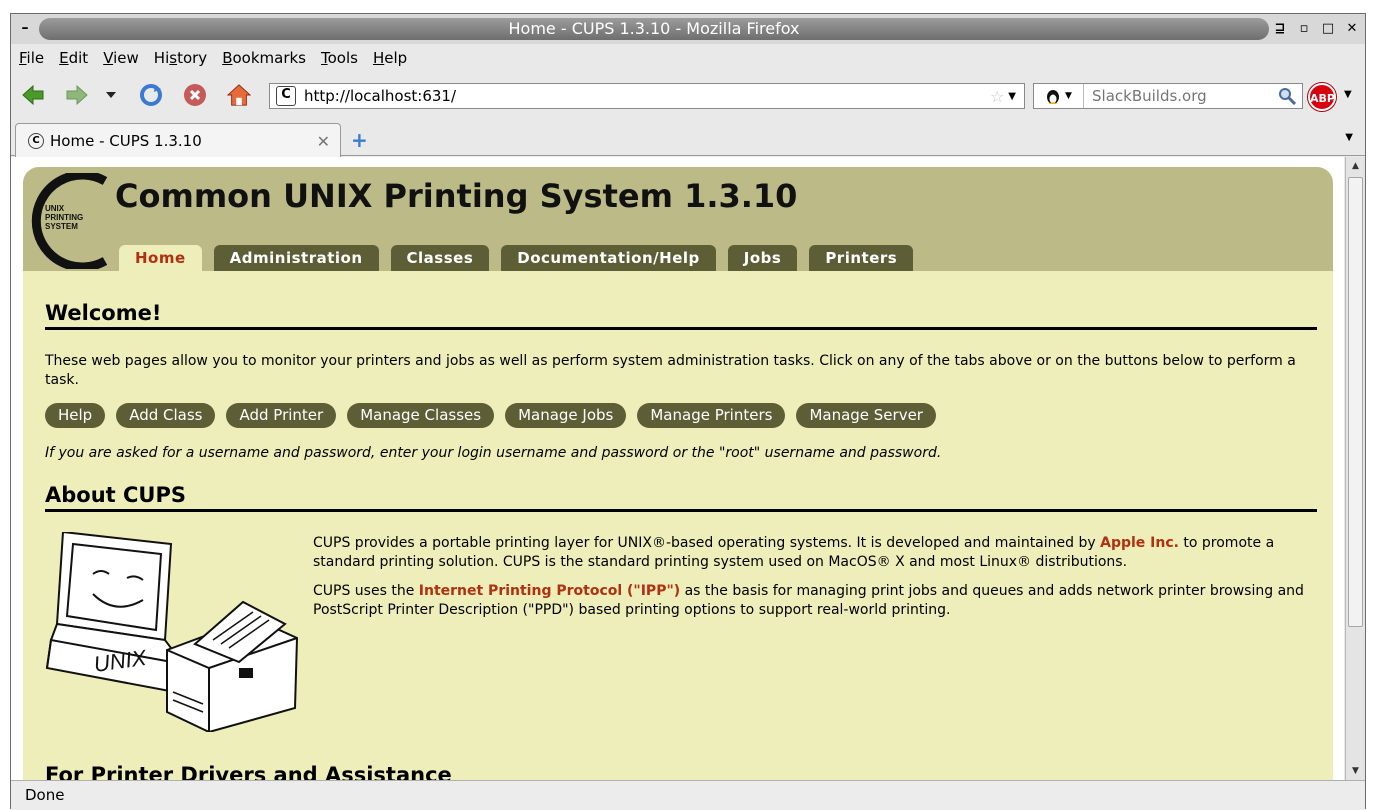  What do you see at coordinates (160, 258) in the screenshot?
I see `cups-tab-home: Home` at bounding box center [160, 258].